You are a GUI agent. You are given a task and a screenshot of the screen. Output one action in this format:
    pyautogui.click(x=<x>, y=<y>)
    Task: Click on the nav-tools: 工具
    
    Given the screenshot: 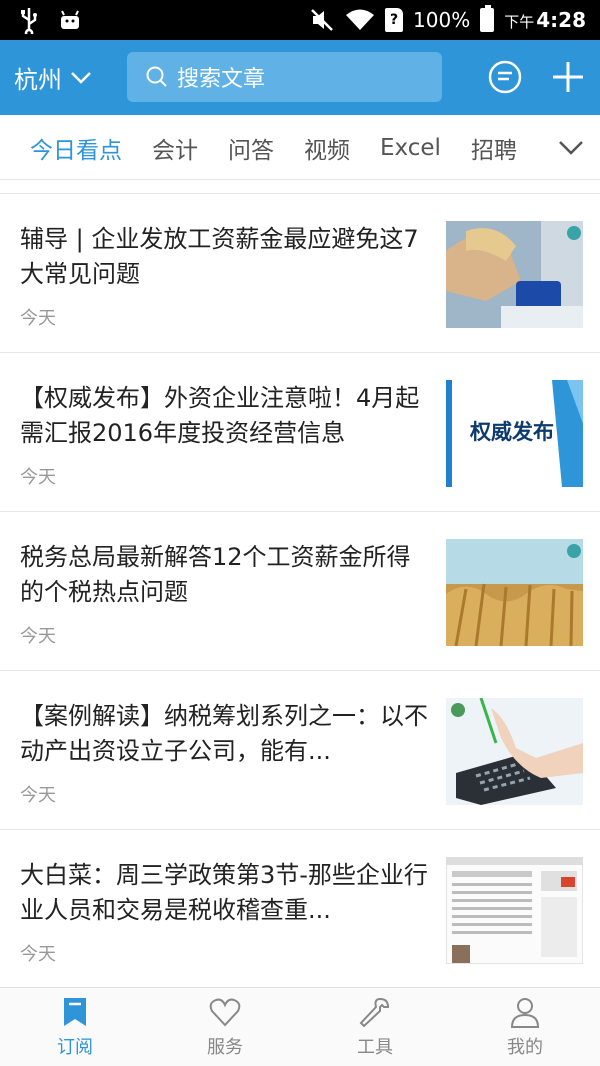 What is the action you would take?
    pyautogui.click(x=375, y=1027)
    